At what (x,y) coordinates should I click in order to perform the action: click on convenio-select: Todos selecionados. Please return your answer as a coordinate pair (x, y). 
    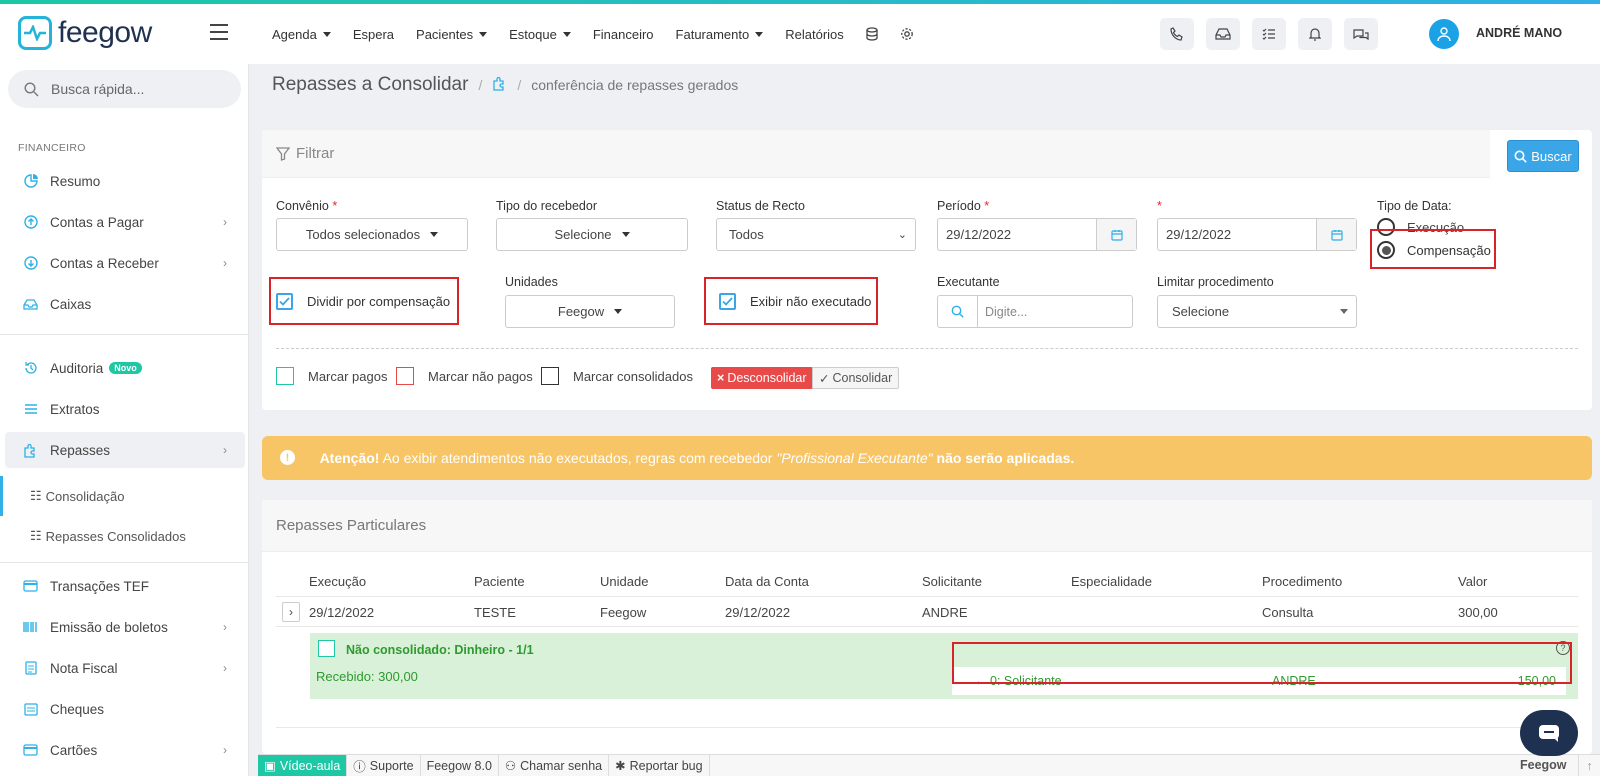
    Looking at the image, I should click on (372, 234).